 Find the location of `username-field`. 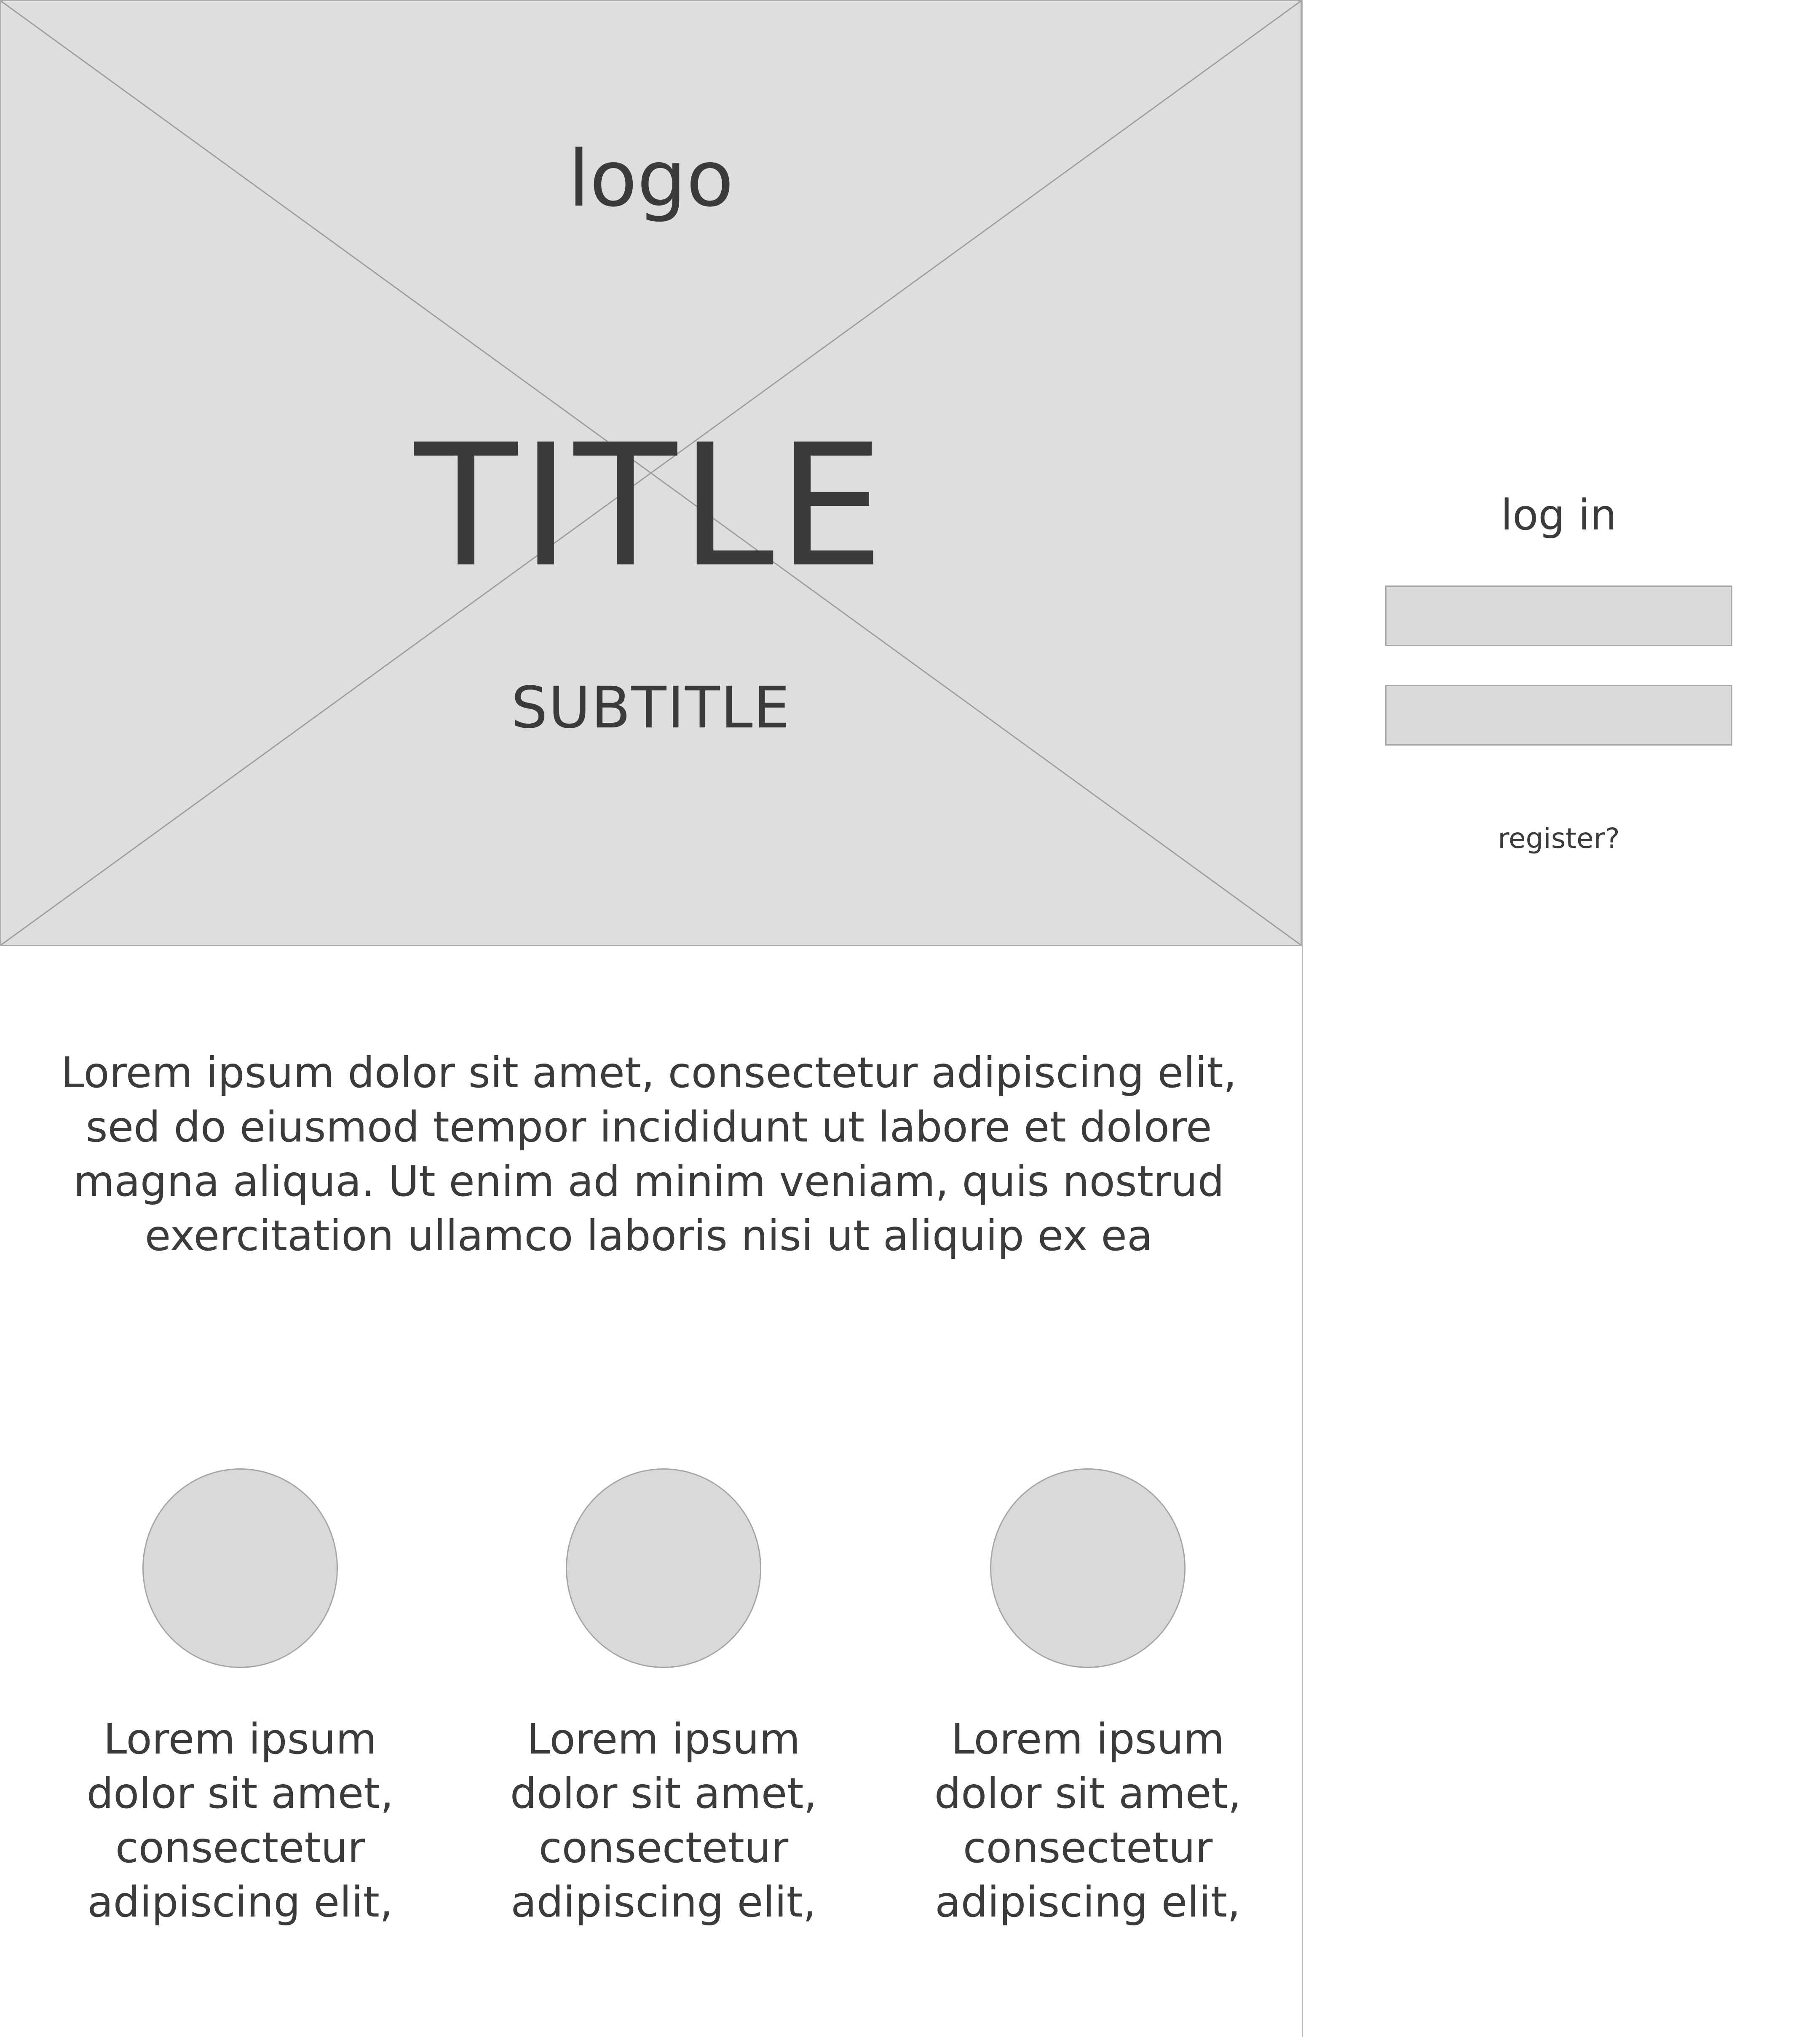

username-field is located at coordinates (1558, 615).